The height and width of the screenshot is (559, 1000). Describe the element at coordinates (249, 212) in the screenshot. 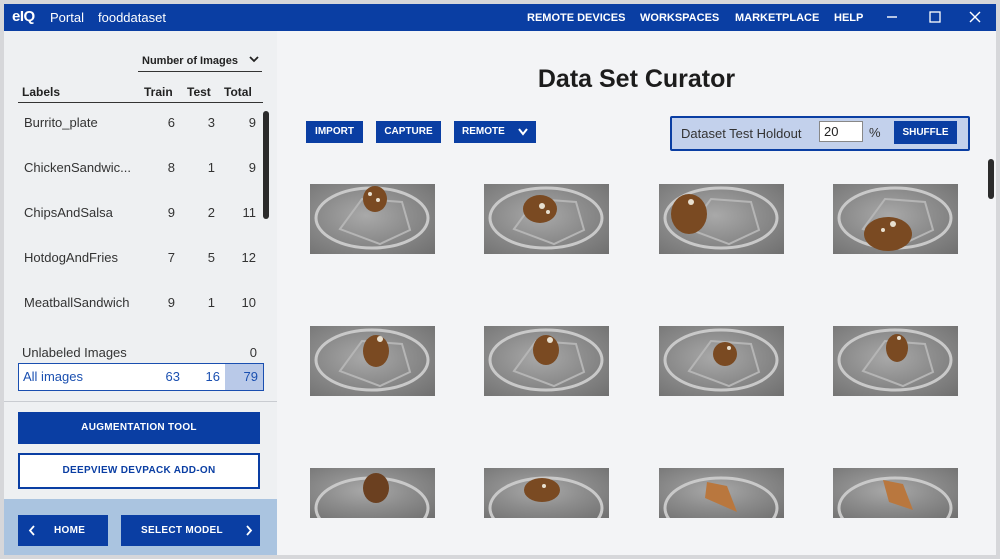

I see `label-total-count: 11` at that location.